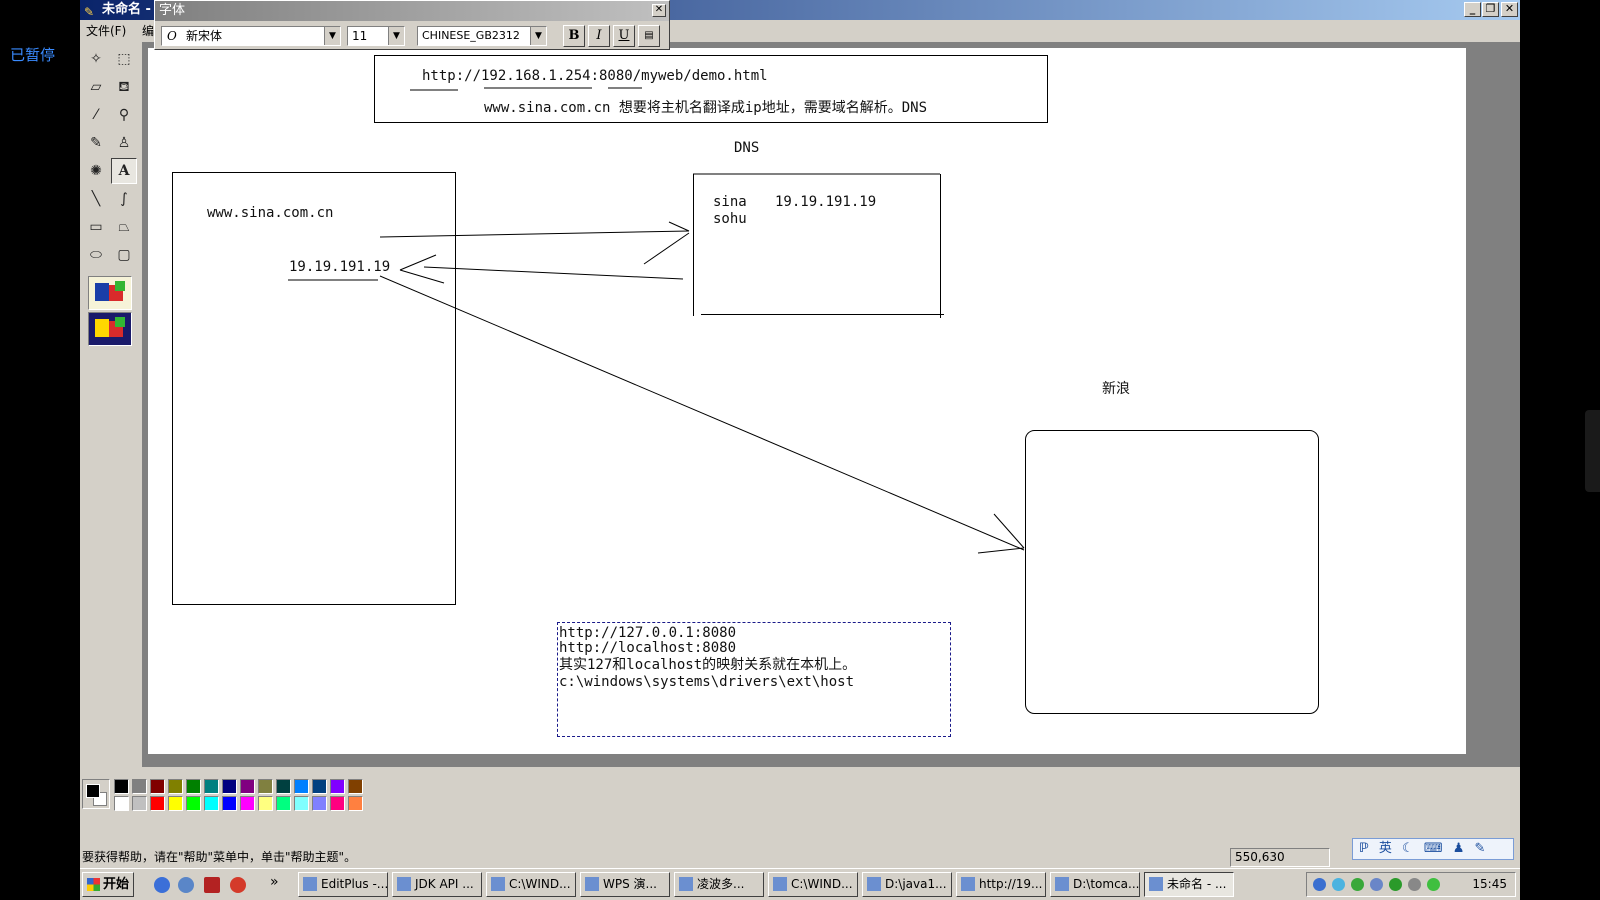 This screenshot has width=1600, height=900. Describe the element at coordinates (412, 11) in the screenshot. I see `font-toolbar-title: 字体` at that location.